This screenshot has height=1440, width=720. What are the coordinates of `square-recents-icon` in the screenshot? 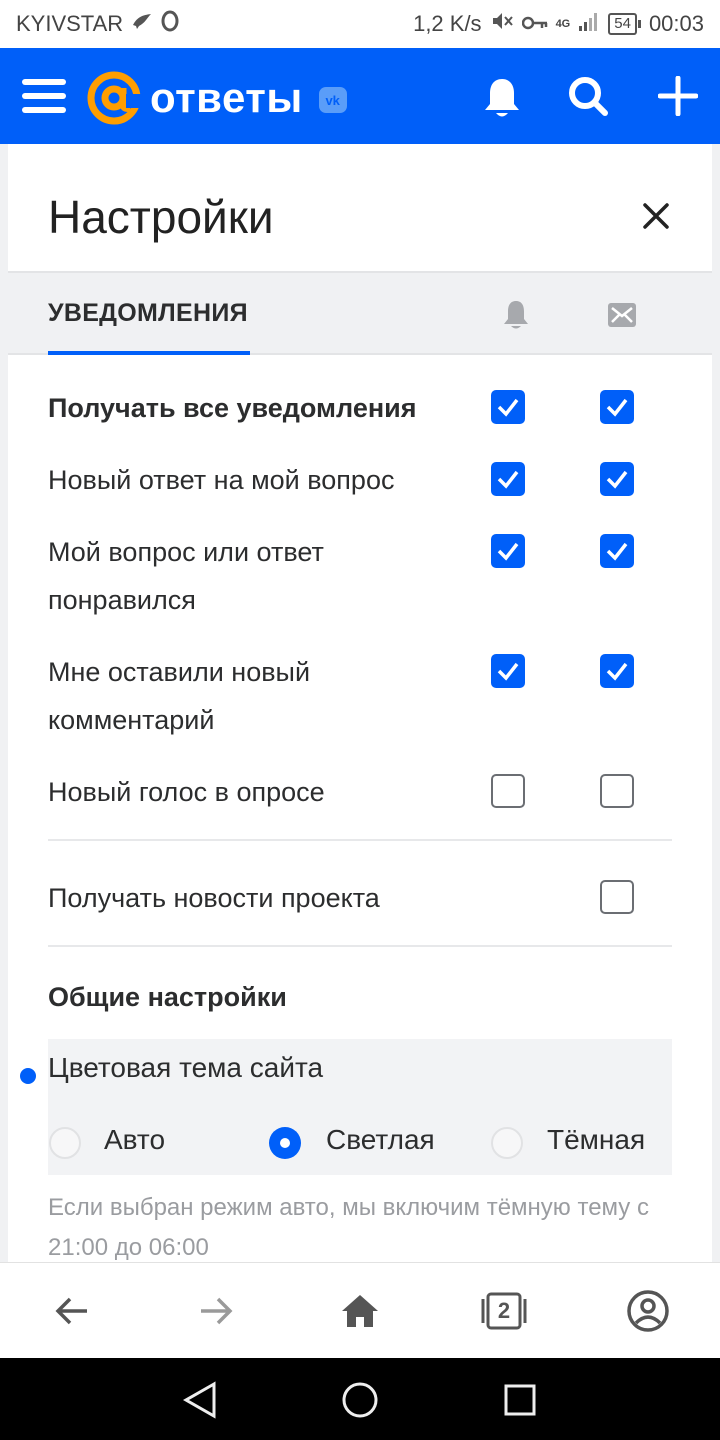 It's located at (520, 1400).